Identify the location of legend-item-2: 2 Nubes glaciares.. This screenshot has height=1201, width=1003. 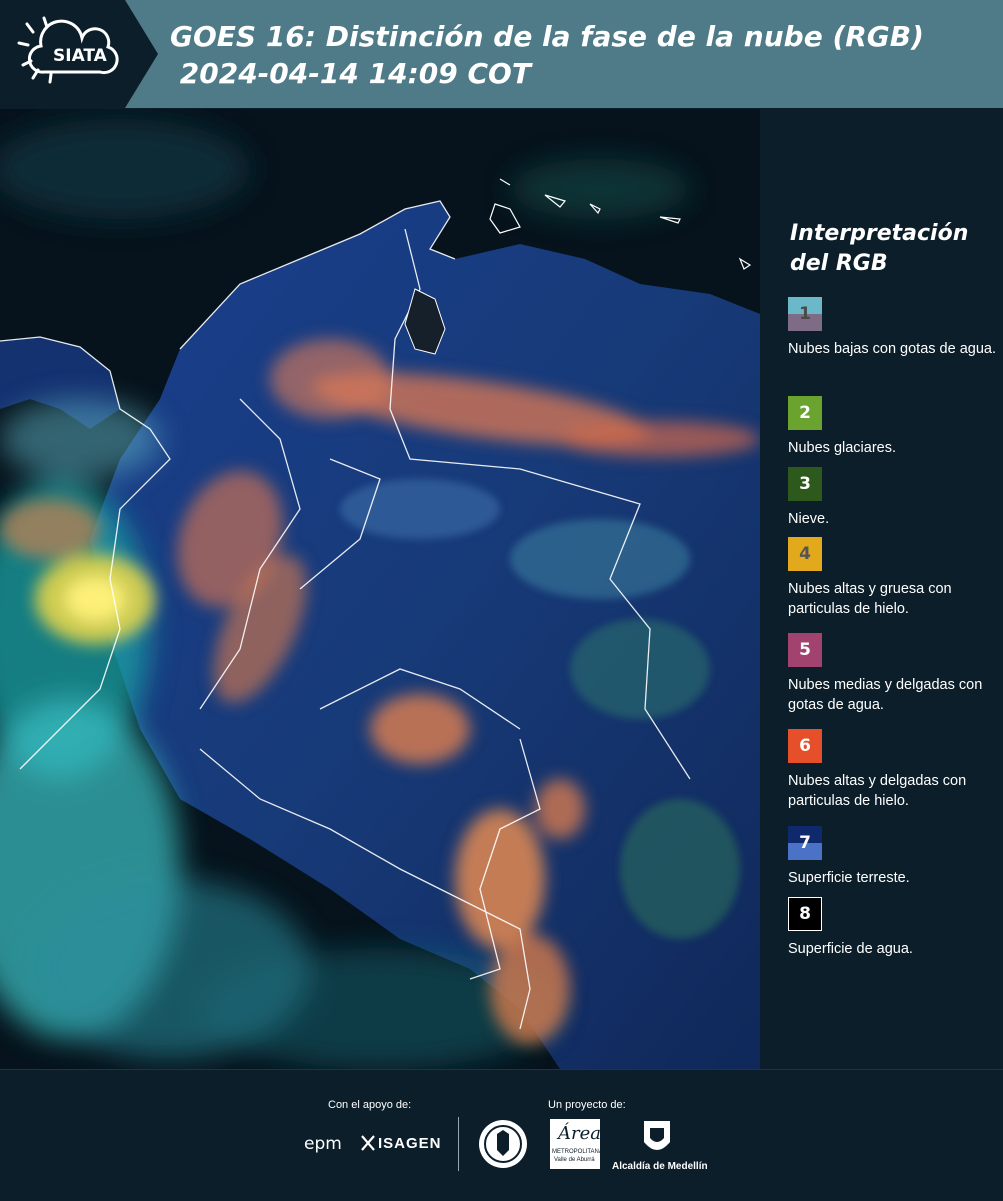
(893, 427).